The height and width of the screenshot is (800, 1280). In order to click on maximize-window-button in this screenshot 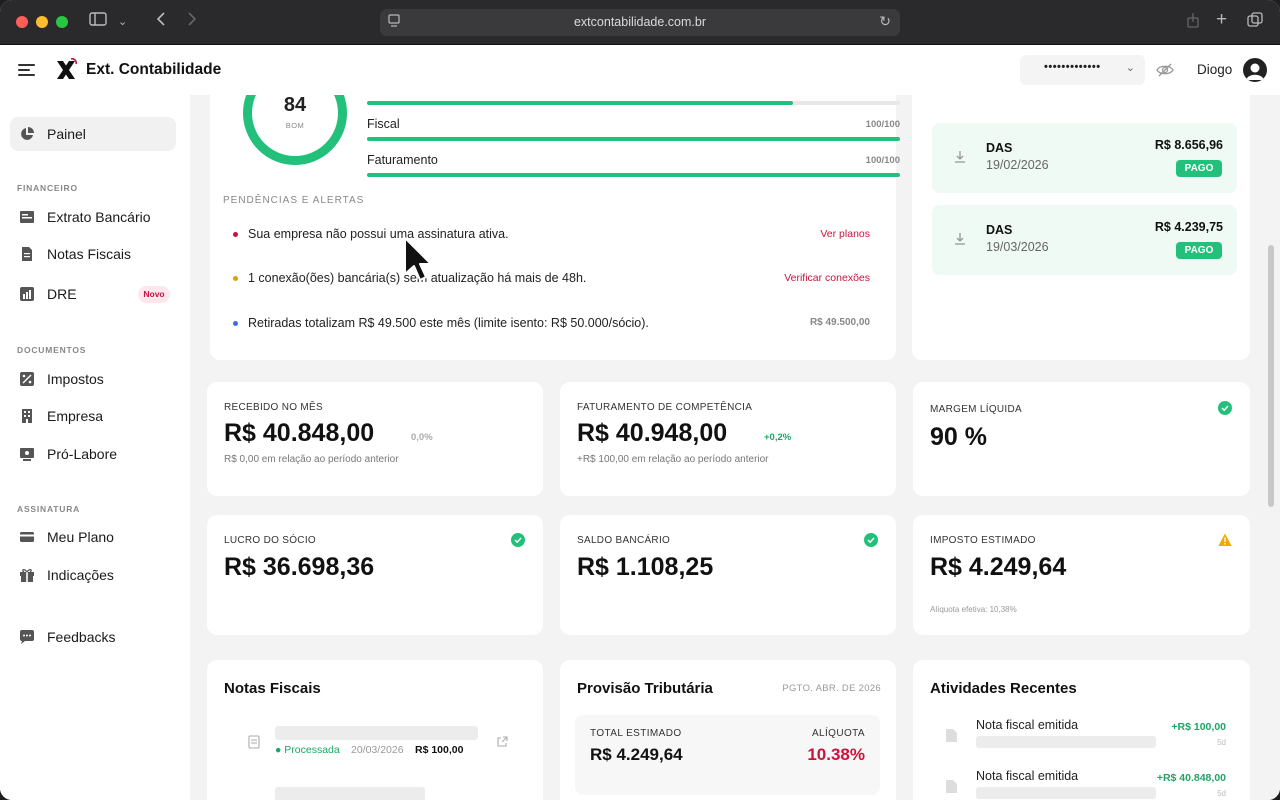, I will do `click(62, 22)`.